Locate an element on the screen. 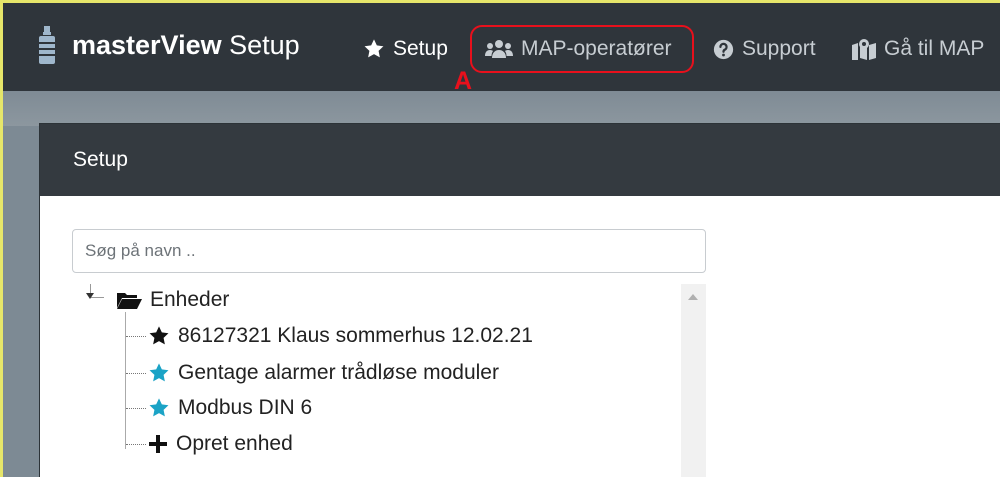  tree-item-label: Modbus DIN 6 is located at coordinates (245, 407).